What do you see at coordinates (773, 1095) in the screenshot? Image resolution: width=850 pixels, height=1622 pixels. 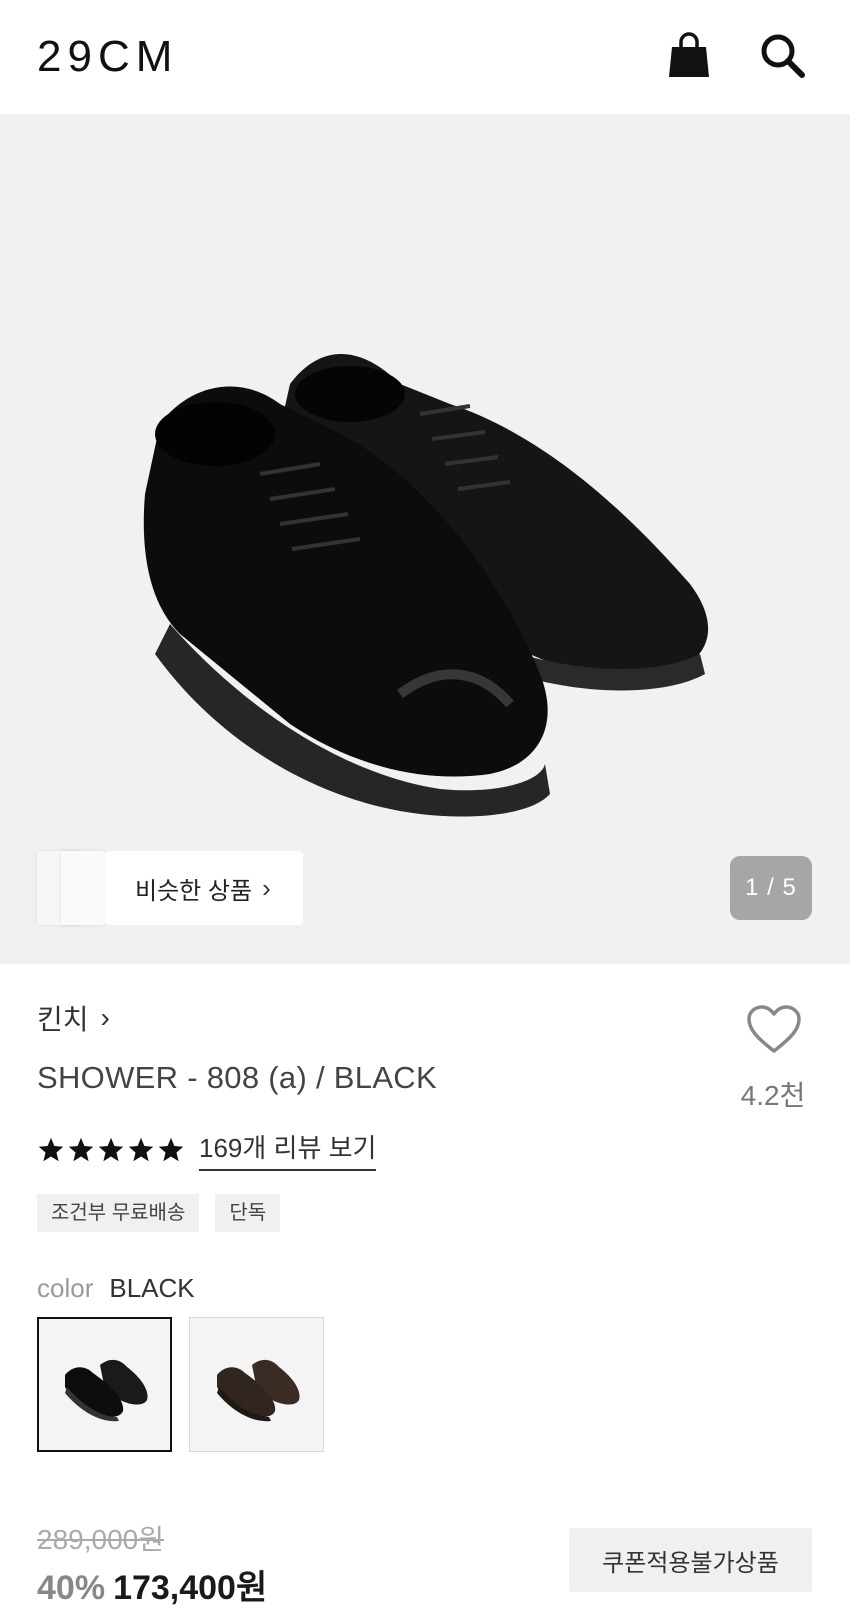 I see `like-count: 4.2천` at bounding box center [773, 1095].